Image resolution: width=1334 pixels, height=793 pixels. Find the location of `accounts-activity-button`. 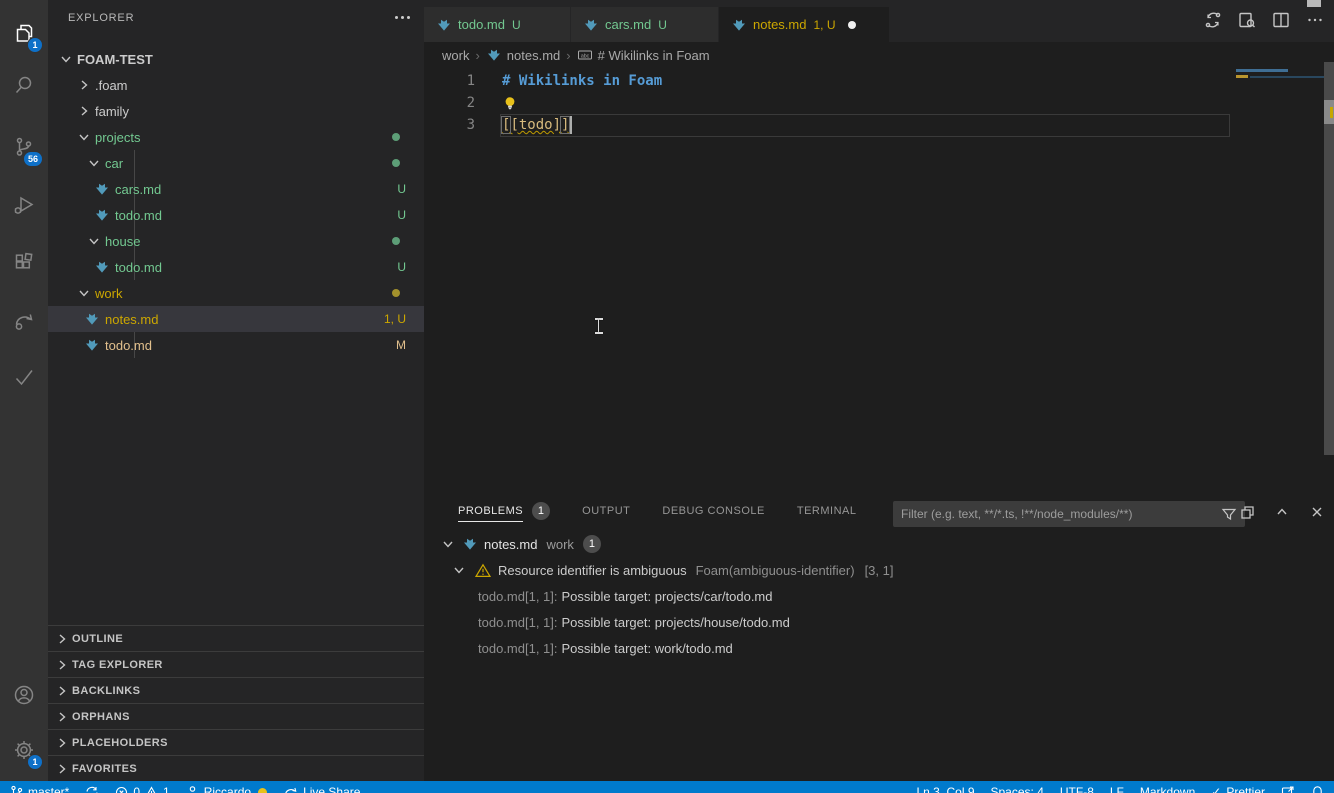

accounts-activity-button is located at coordinates (24, 695).